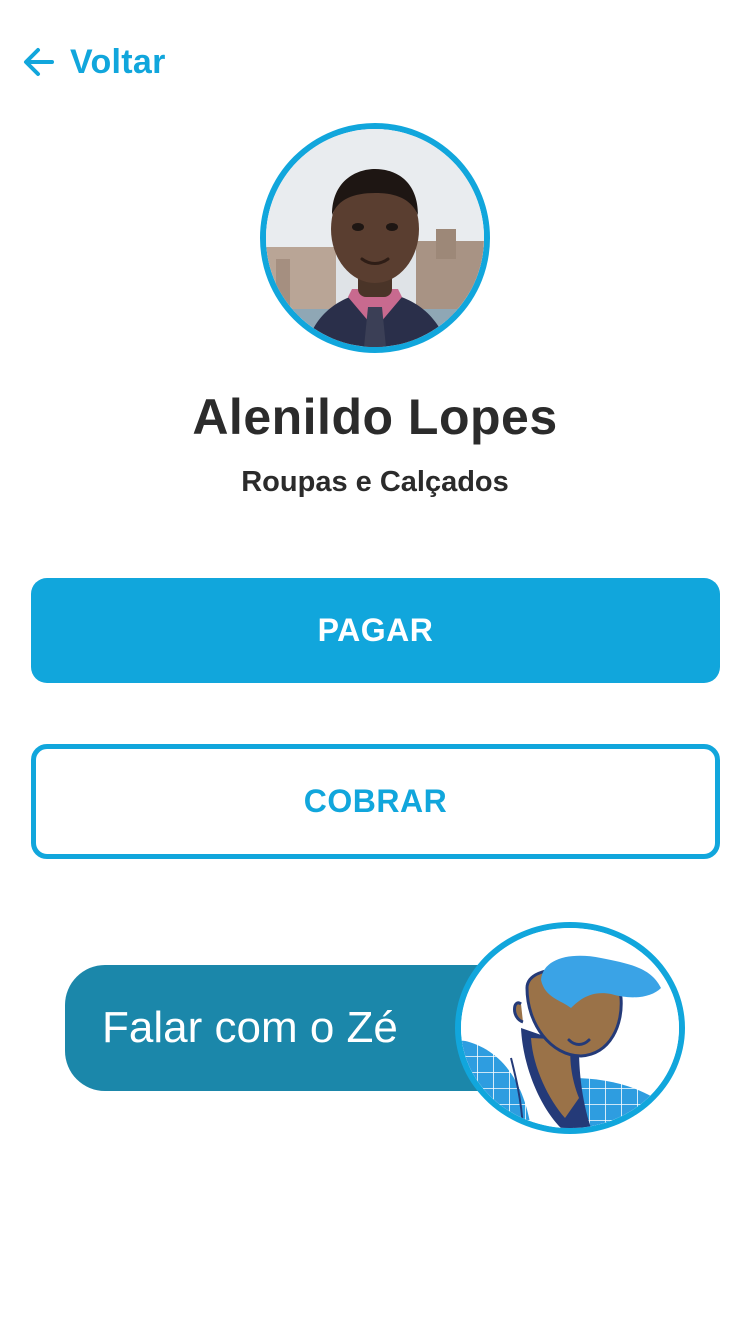 This screenshot has width=750, height=1334. Describe the element at coordinates (570, 1028) in the screenshot. I see `assistant-avatar-icon` at that location.